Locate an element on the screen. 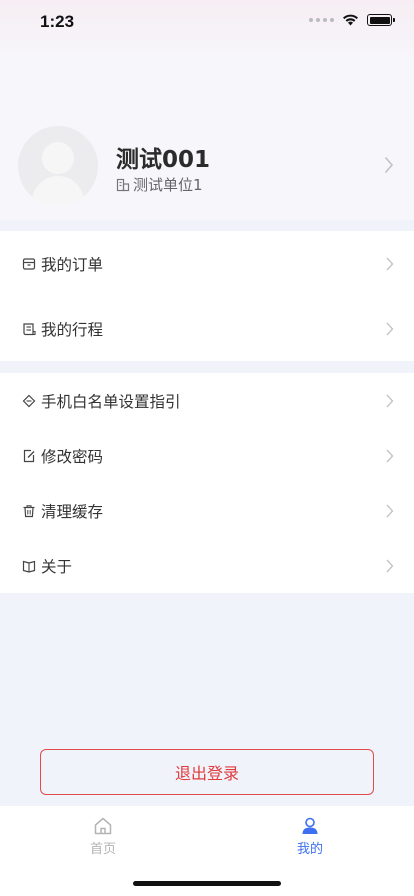 This screenshot has width=414, height=896. box-icon is located at coordinates (29, 263).